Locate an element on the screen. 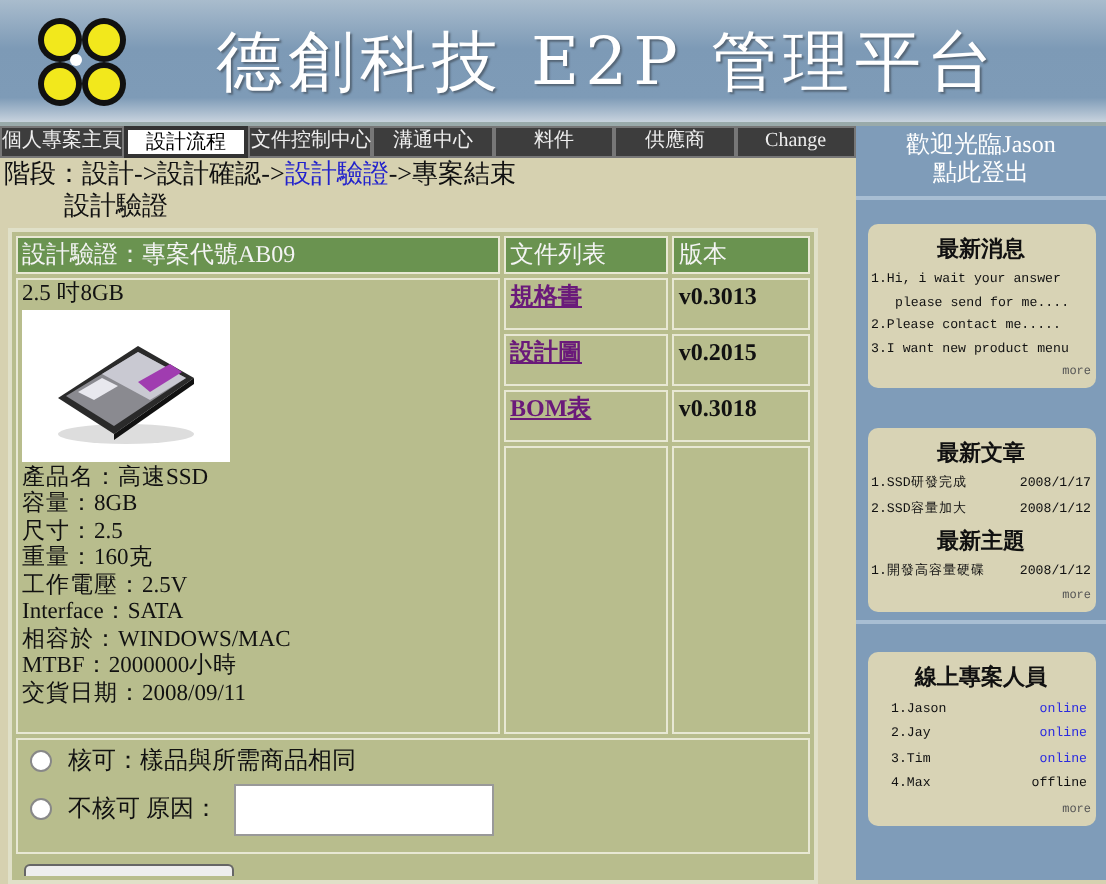  site-title: 德創科技 E2P 管理平台 is located at coordinates (607, 61).